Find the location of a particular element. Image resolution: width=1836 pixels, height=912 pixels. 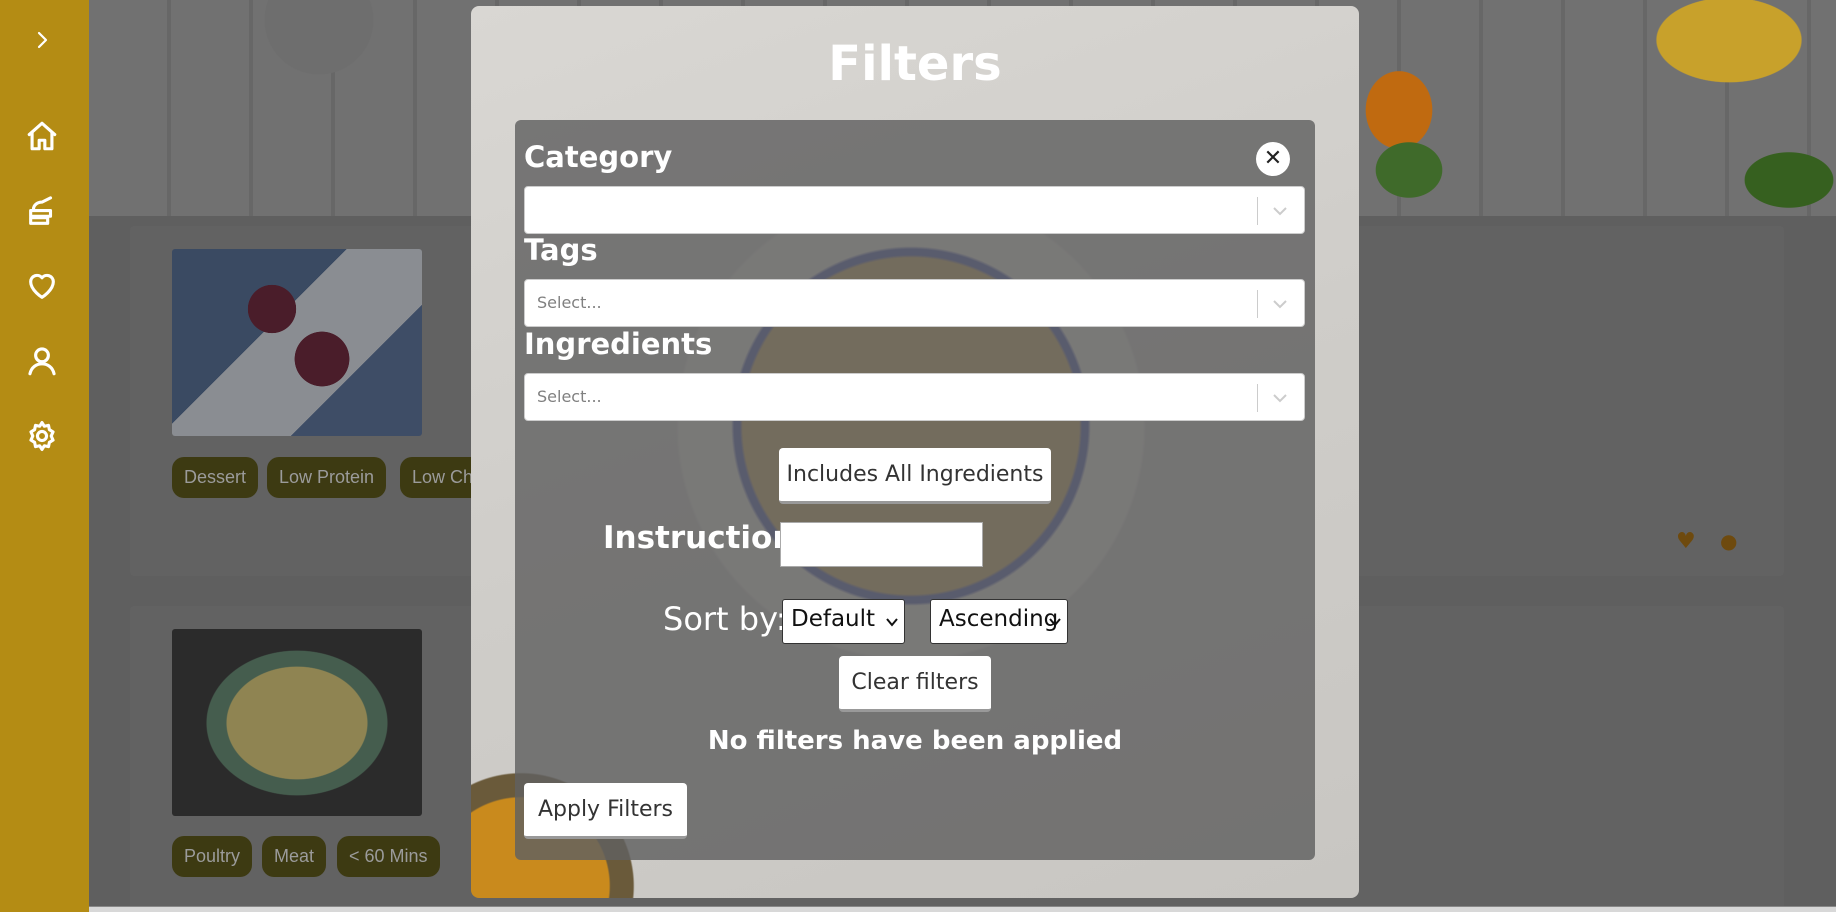

recipe-tag: Dessert is located at coordinates (215, 477).